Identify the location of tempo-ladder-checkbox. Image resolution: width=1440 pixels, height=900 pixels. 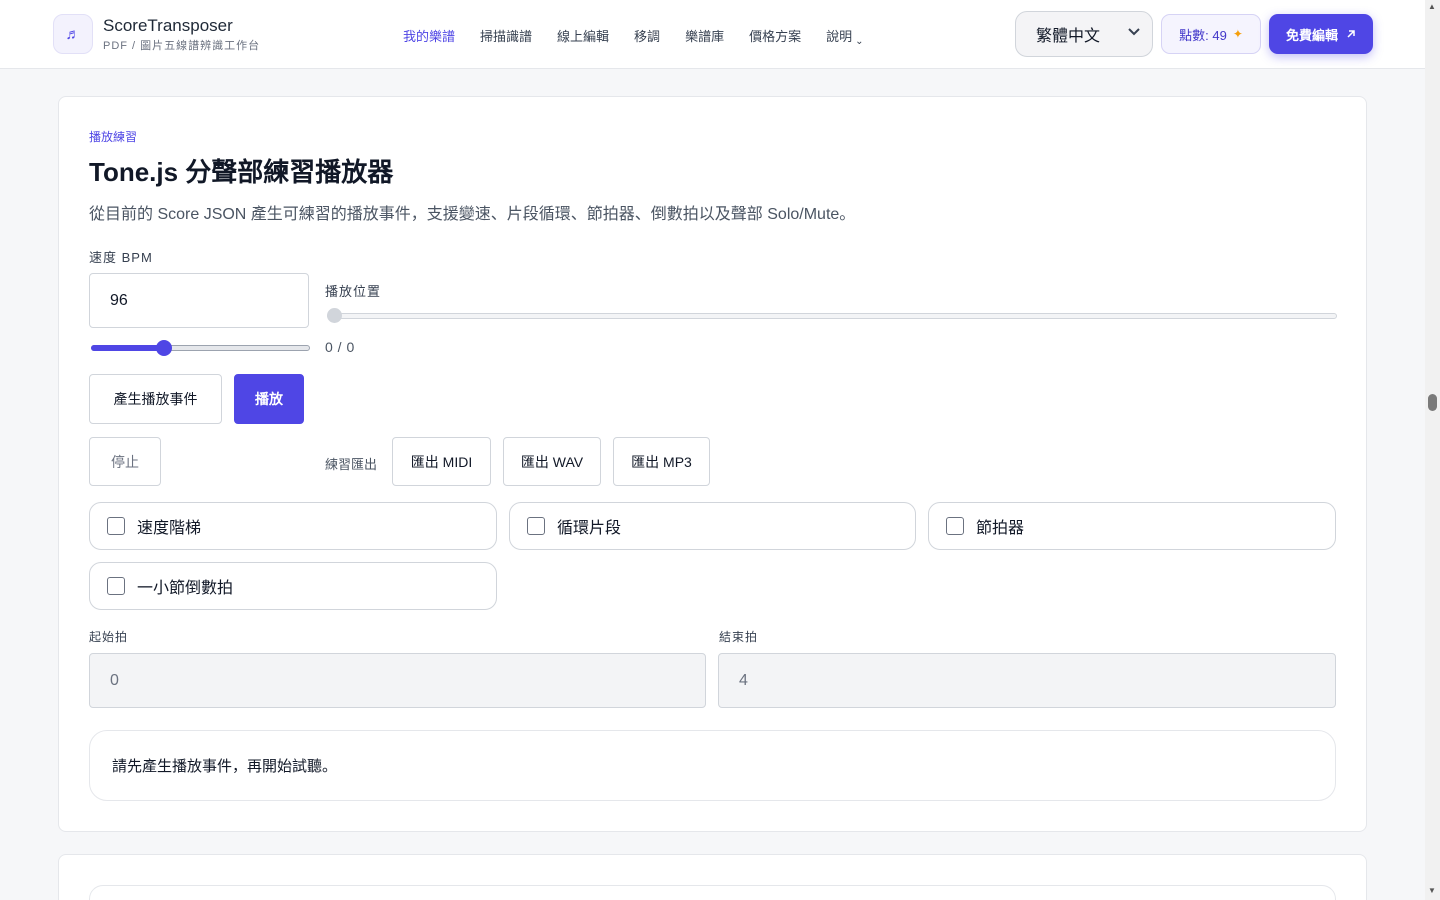
(116, 526).